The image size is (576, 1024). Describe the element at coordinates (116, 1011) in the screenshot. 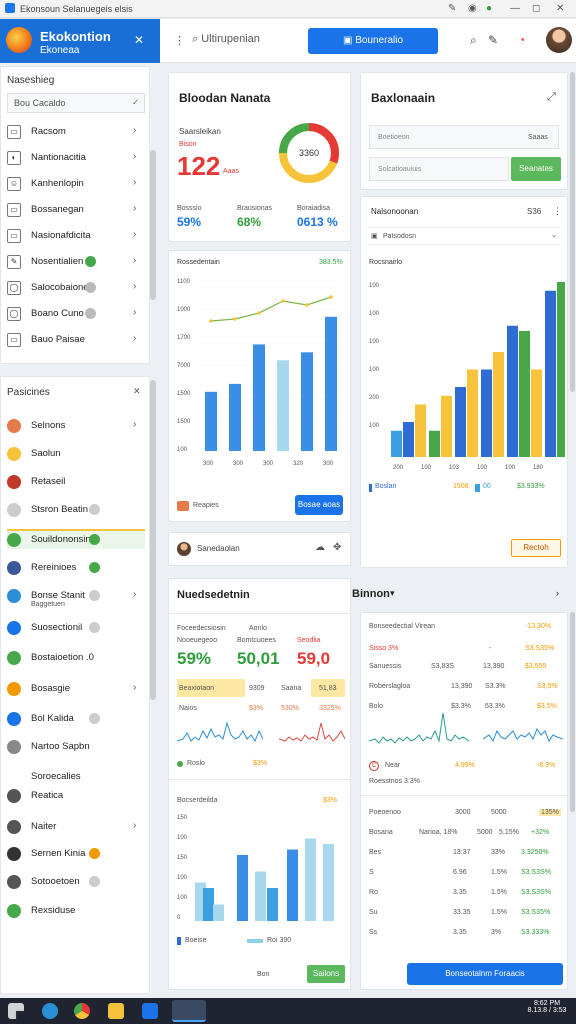

I see `folder-icon` at that location.